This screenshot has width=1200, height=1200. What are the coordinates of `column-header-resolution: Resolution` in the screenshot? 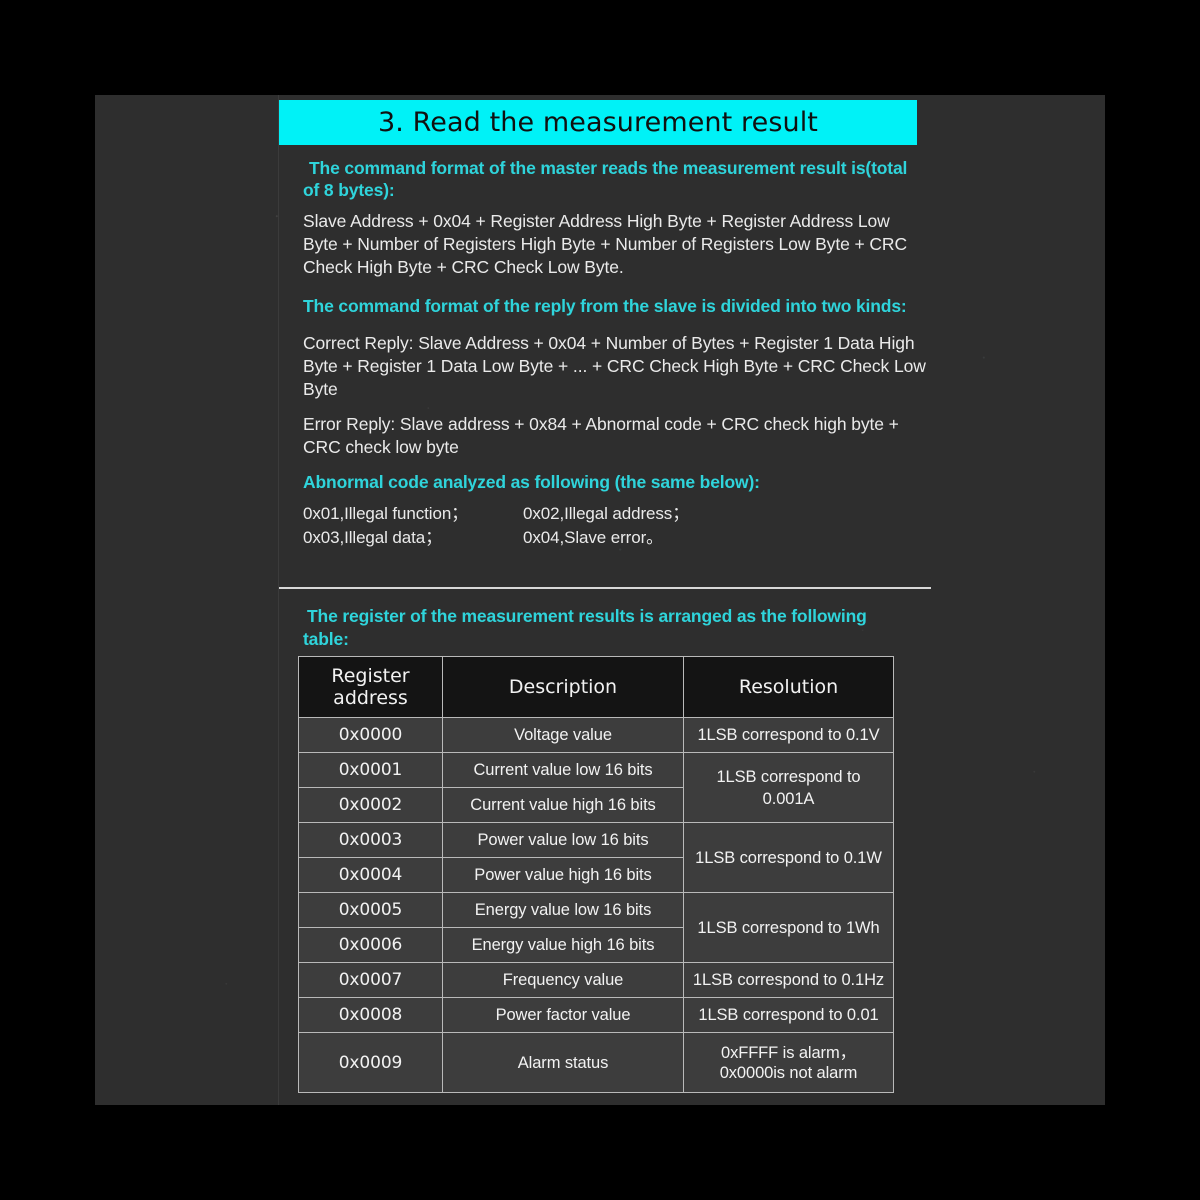 It's located at (788, 687).